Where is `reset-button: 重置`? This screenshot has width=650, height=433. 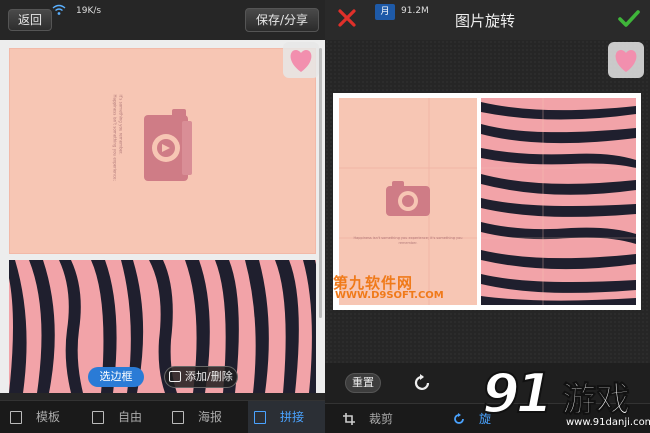 reset-button: 重置 is located at coordinates (363, 383).